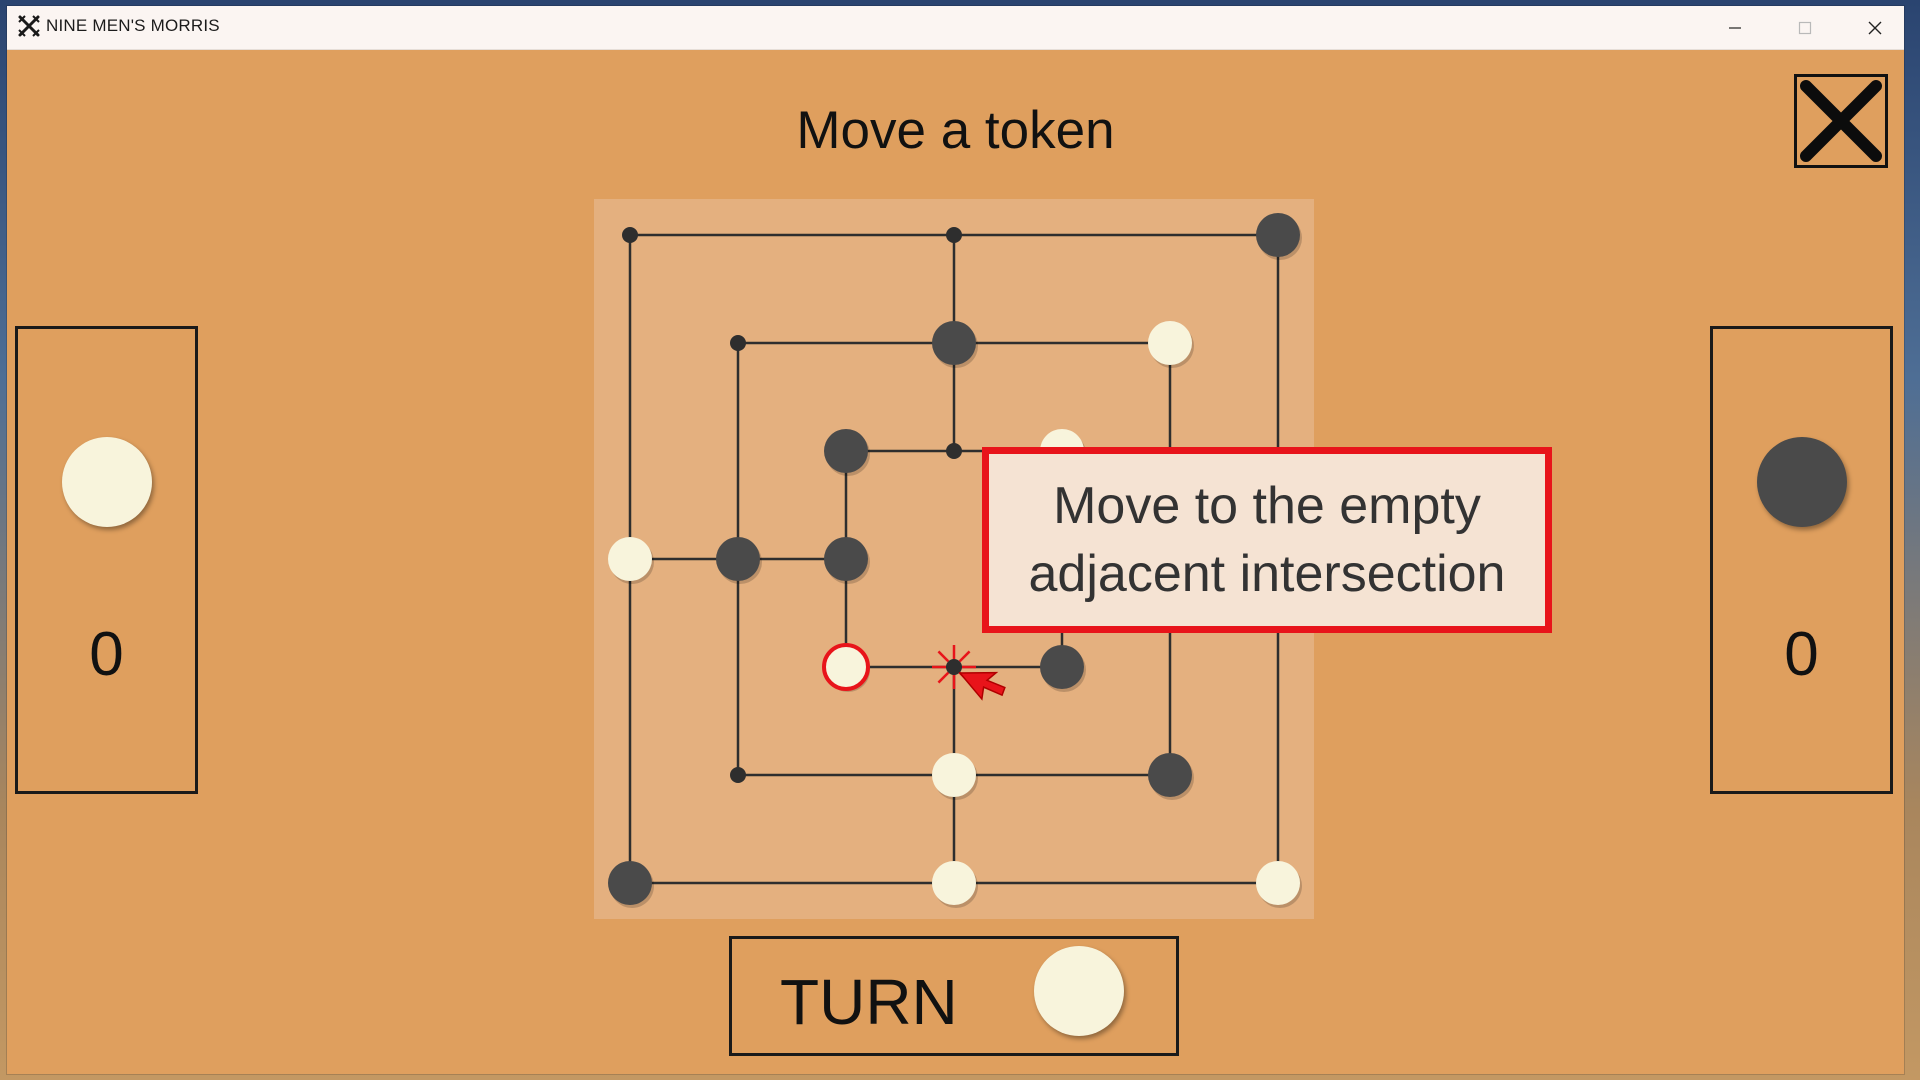 The height and width of the screenshot is (1080, 1920). What do you see at coordinates (738, 775) in the screenshot?
I see `empty-point-ring1-bottom-left` at bounding box center [738, 775].